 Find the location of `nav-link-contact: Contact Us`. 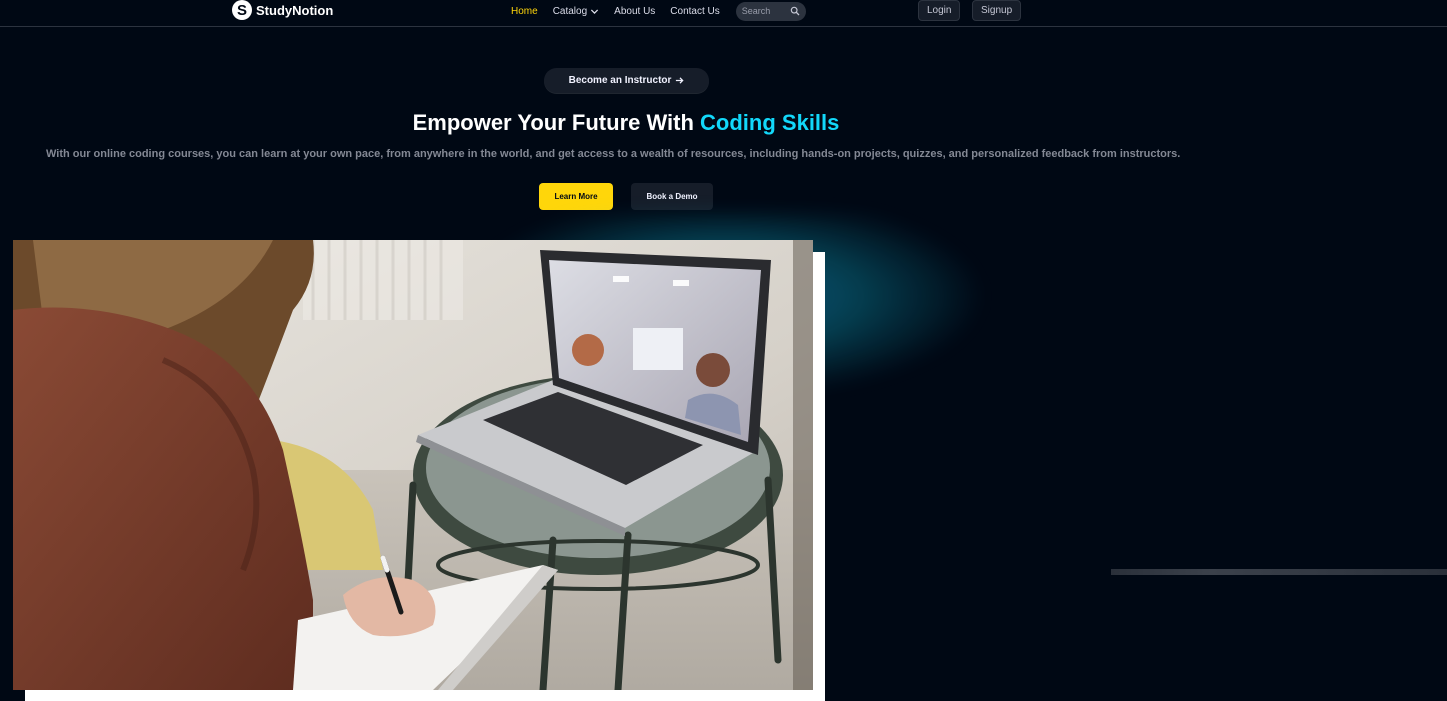

nav-link-contact: Contact Us is located at coordinates (694, 11).